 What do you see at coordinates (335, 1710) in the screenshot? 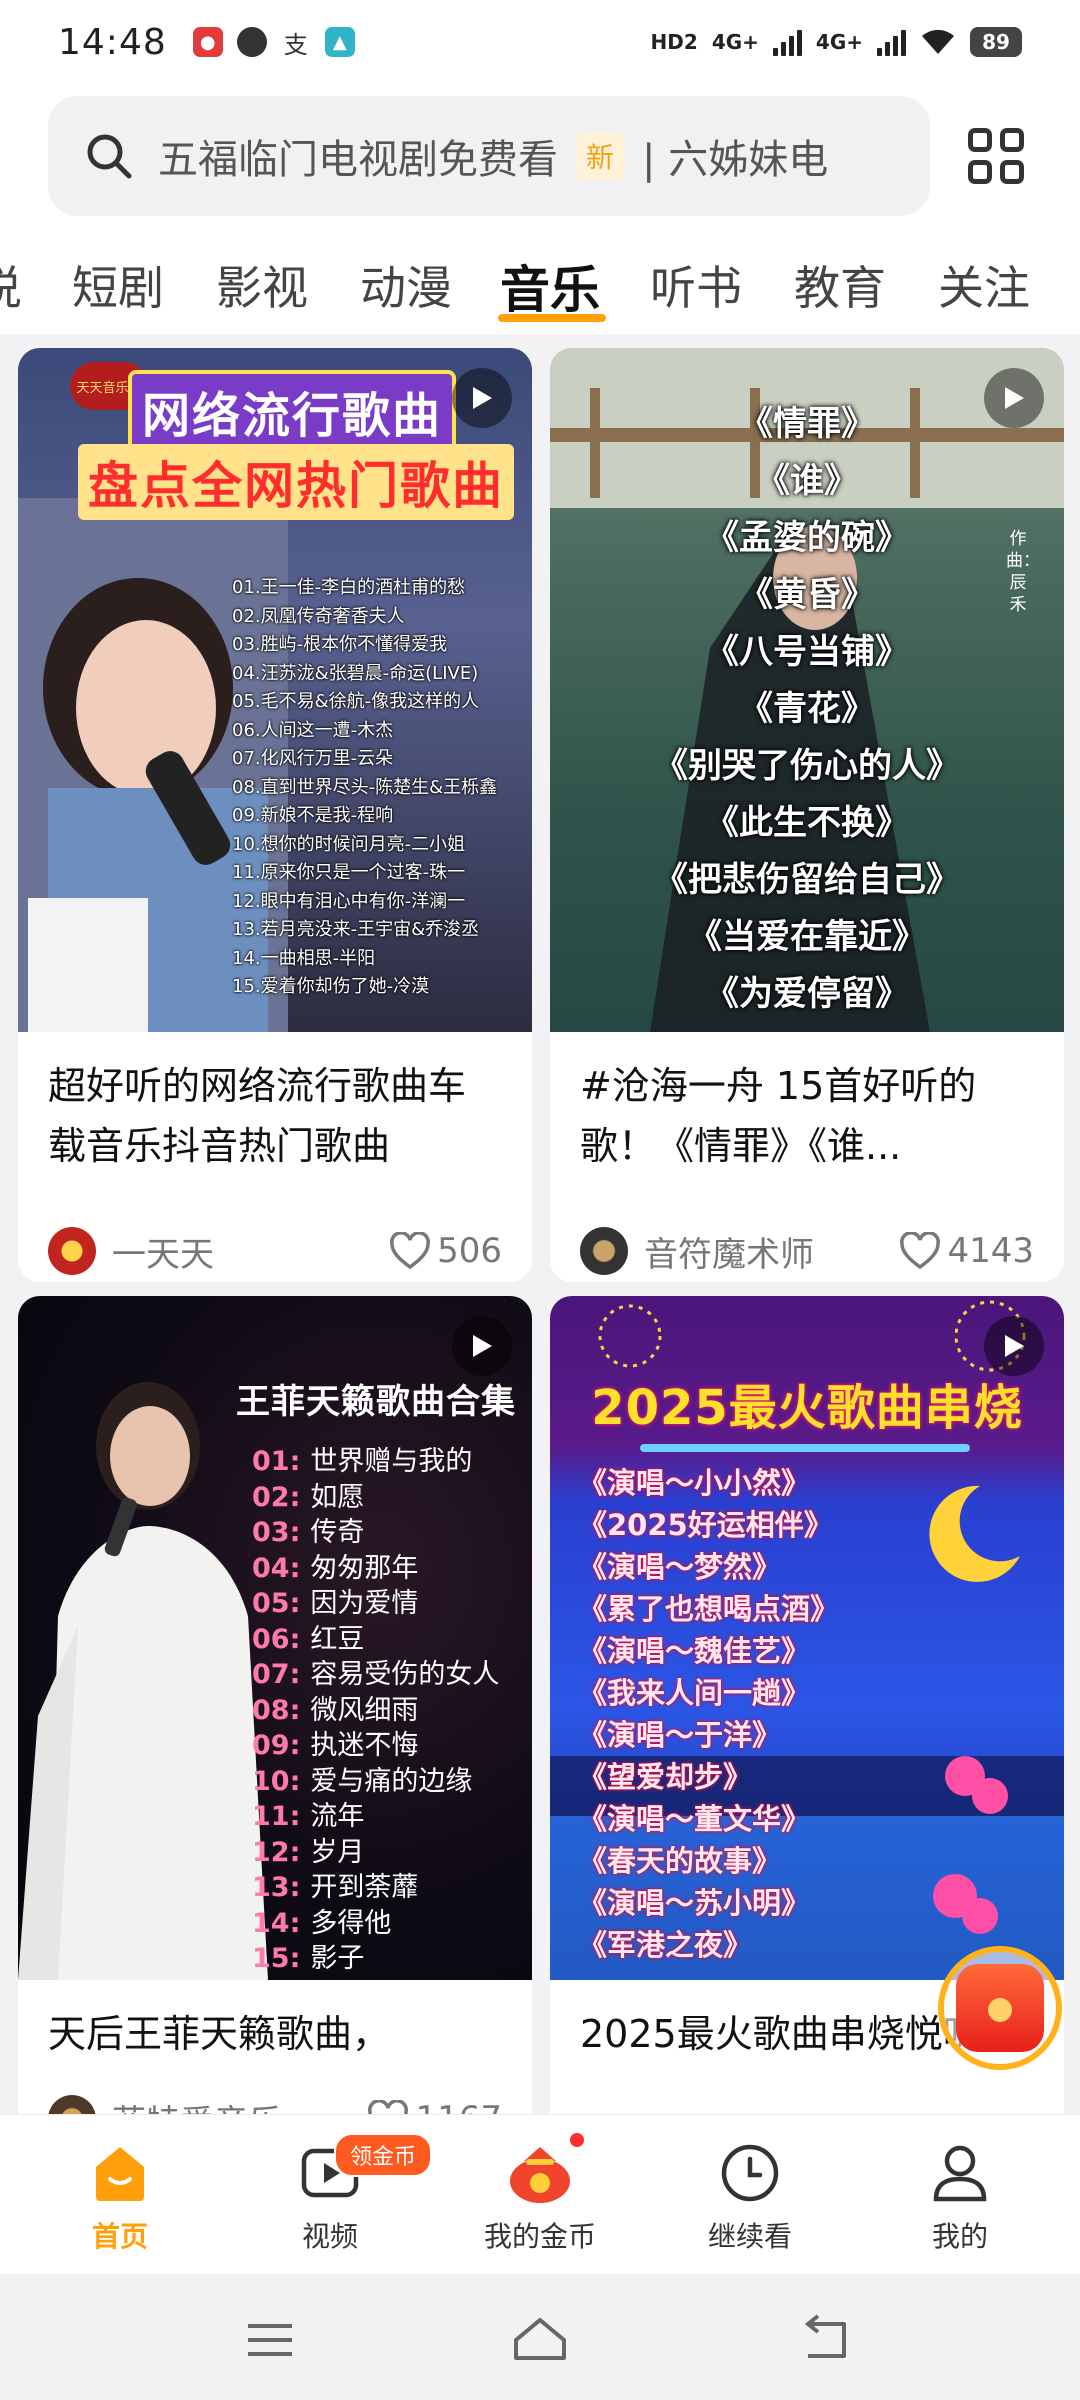
I see `song-item: 08: 微风细雨` at bounding box center [335, 1710].